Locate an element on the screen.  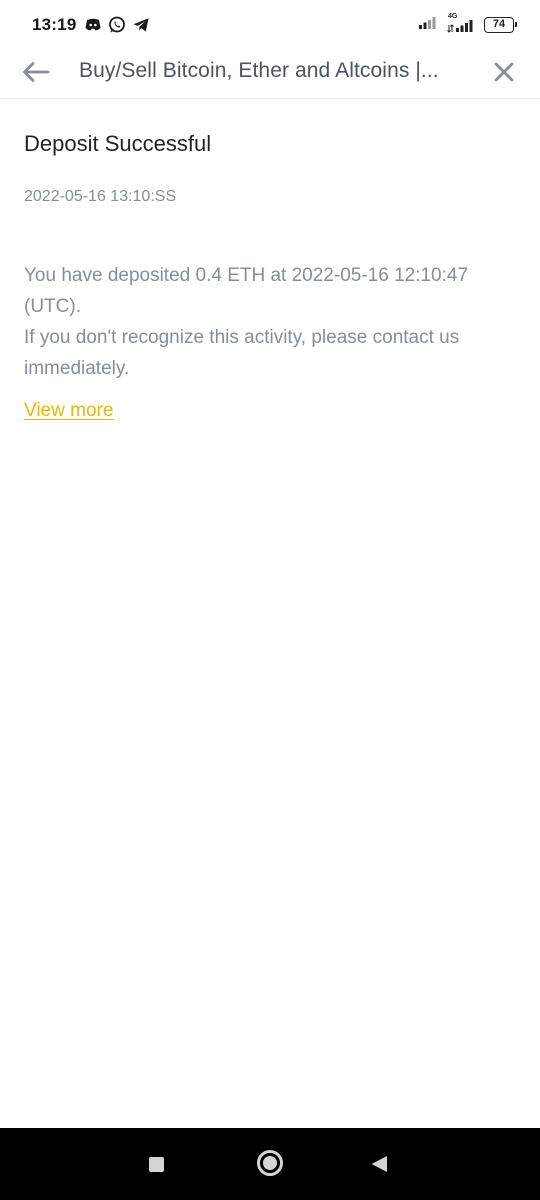
whatsapp-icon is located at coordinates (117, 27).